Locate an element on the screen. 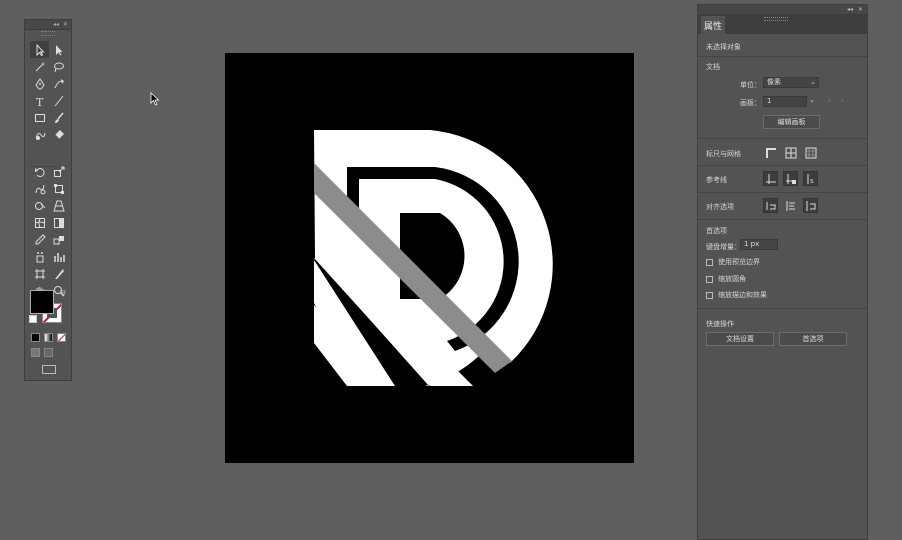 The width and height of the screenshot is (902, 540). symbol-sprayer-tool is located at coordinates (39, 256).